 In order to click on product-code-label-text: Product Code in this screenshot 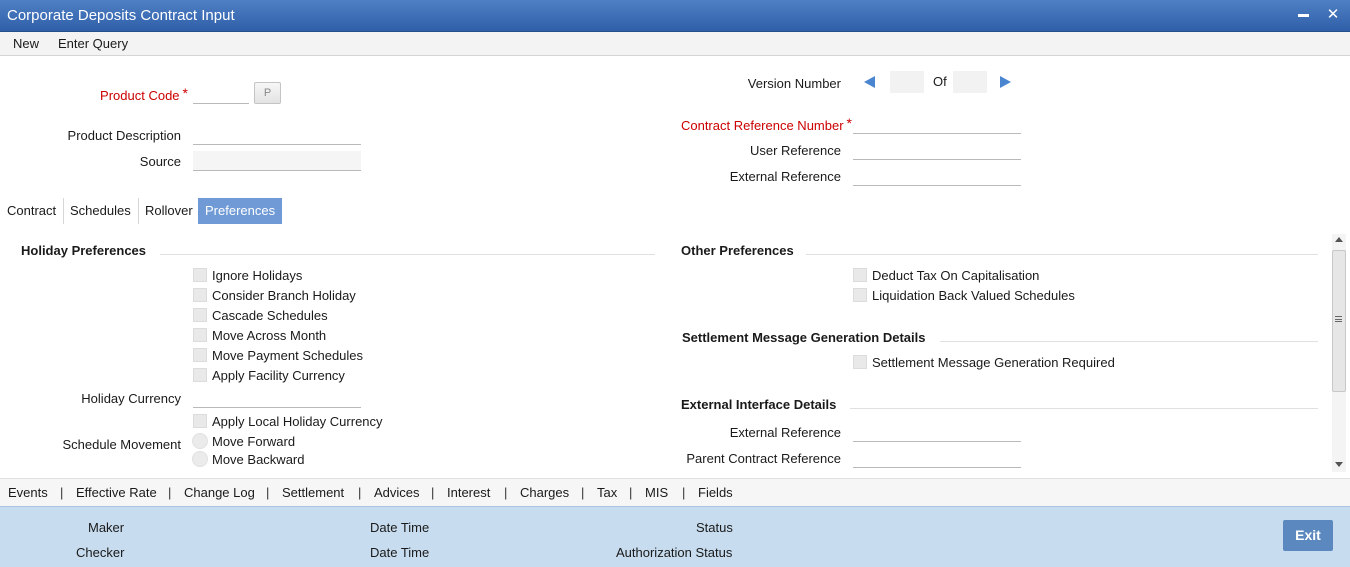, I will do `click(140, 95)`.